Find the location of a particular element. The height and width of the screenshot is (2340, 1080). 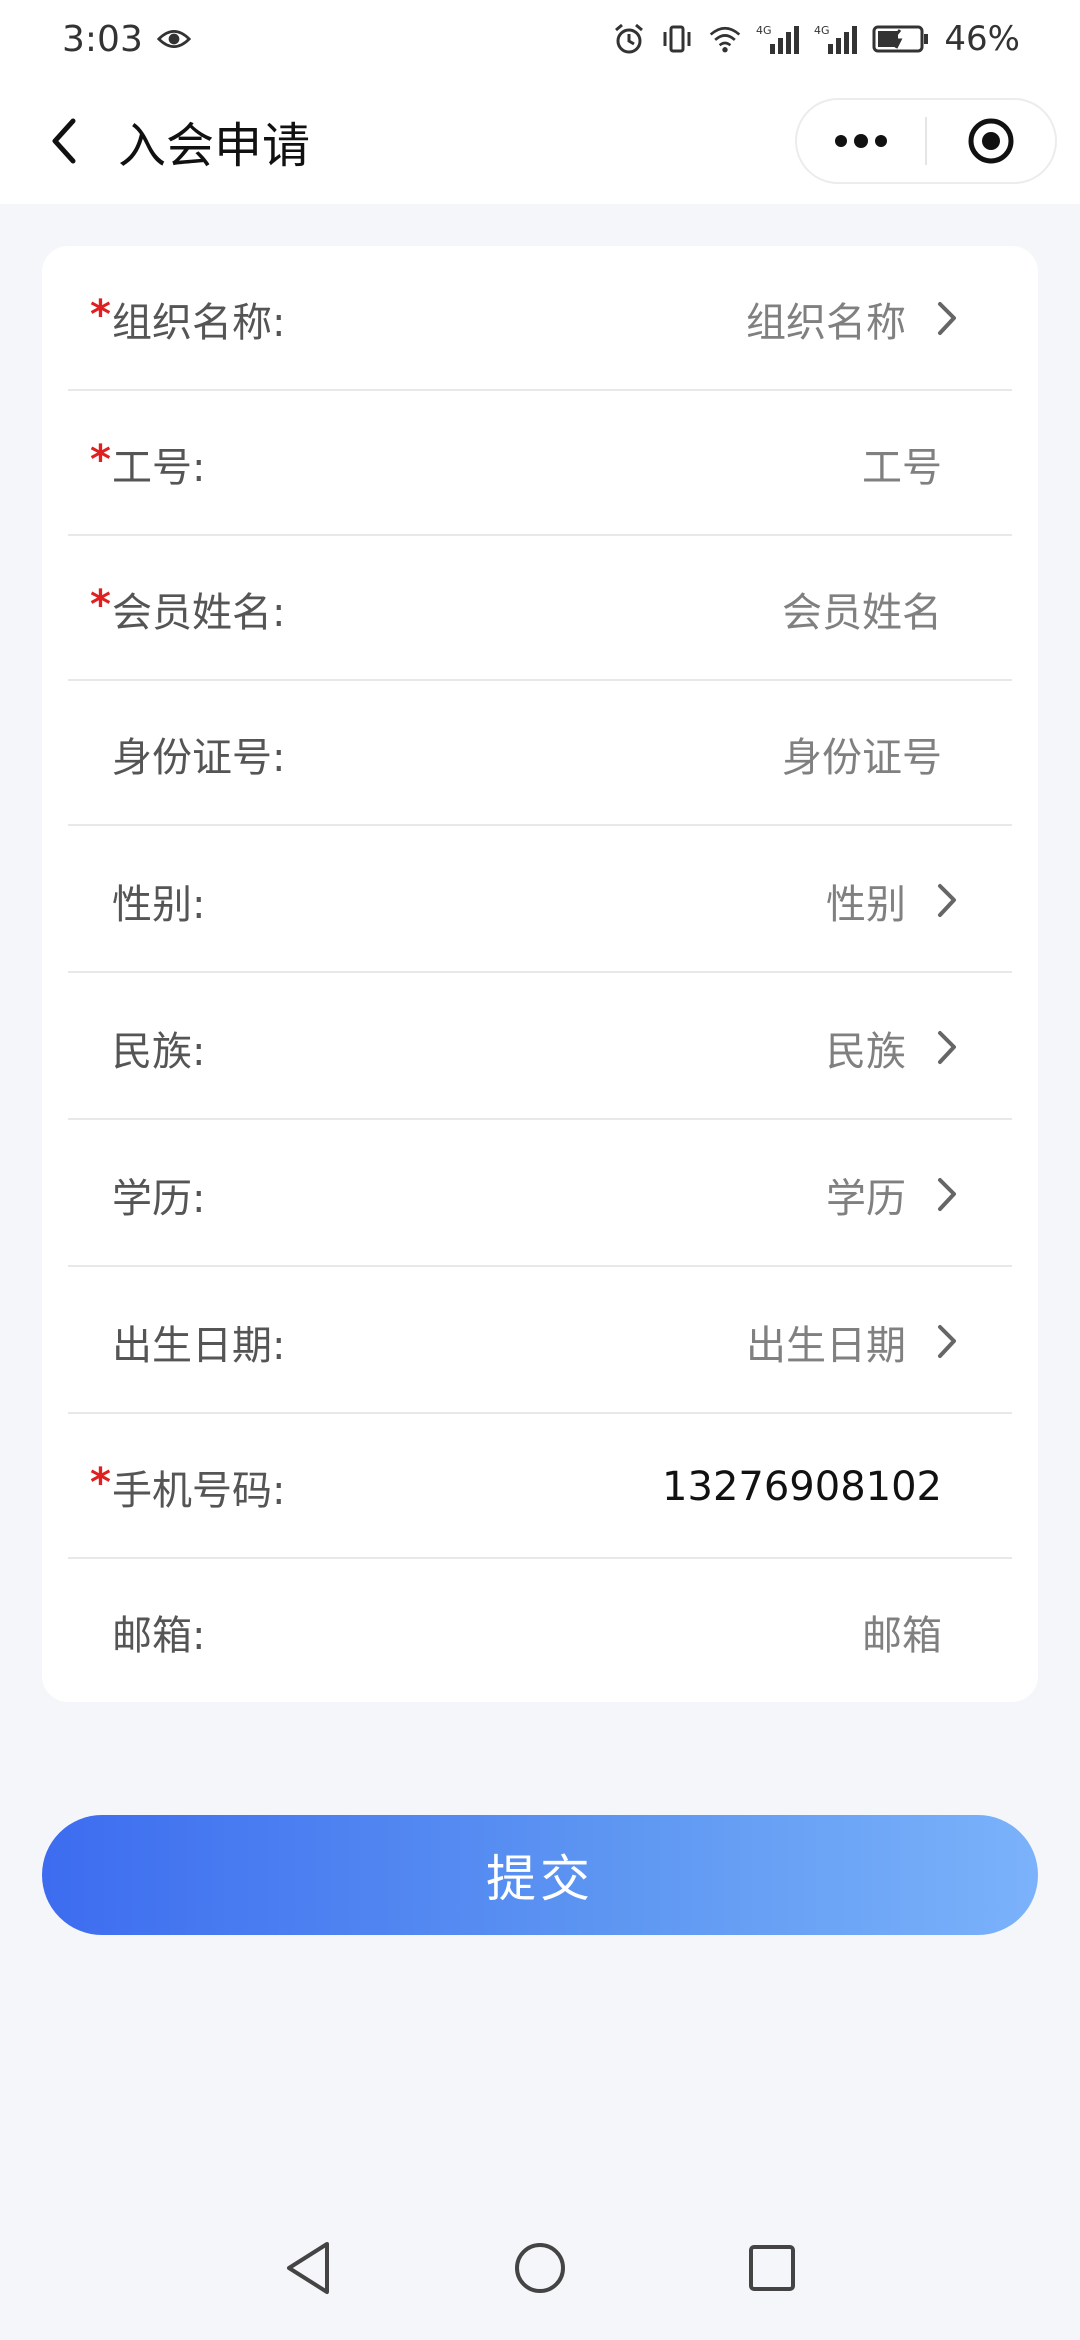

status-bar: 3:03 4G 4G 46% is located at coordinates (540, 39).